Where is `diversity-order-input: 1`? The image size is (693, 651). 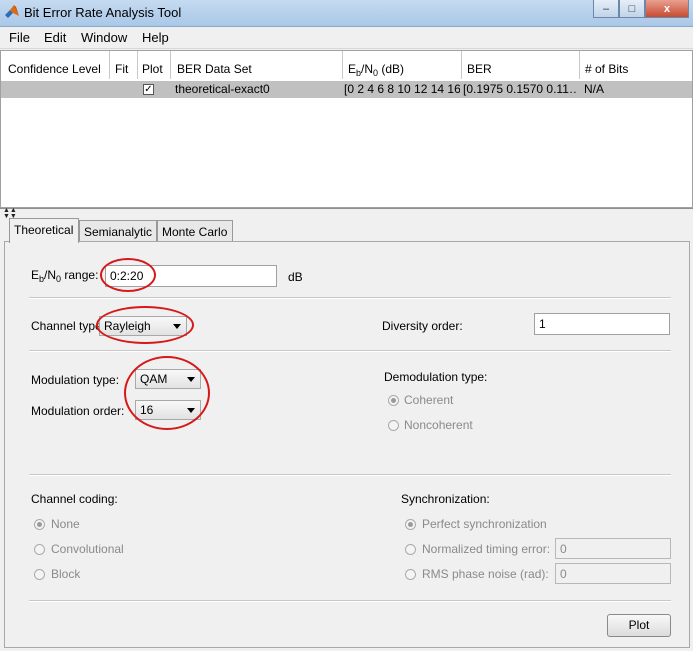
diversity-order-input: 1 is located at coordinates (602, 324).